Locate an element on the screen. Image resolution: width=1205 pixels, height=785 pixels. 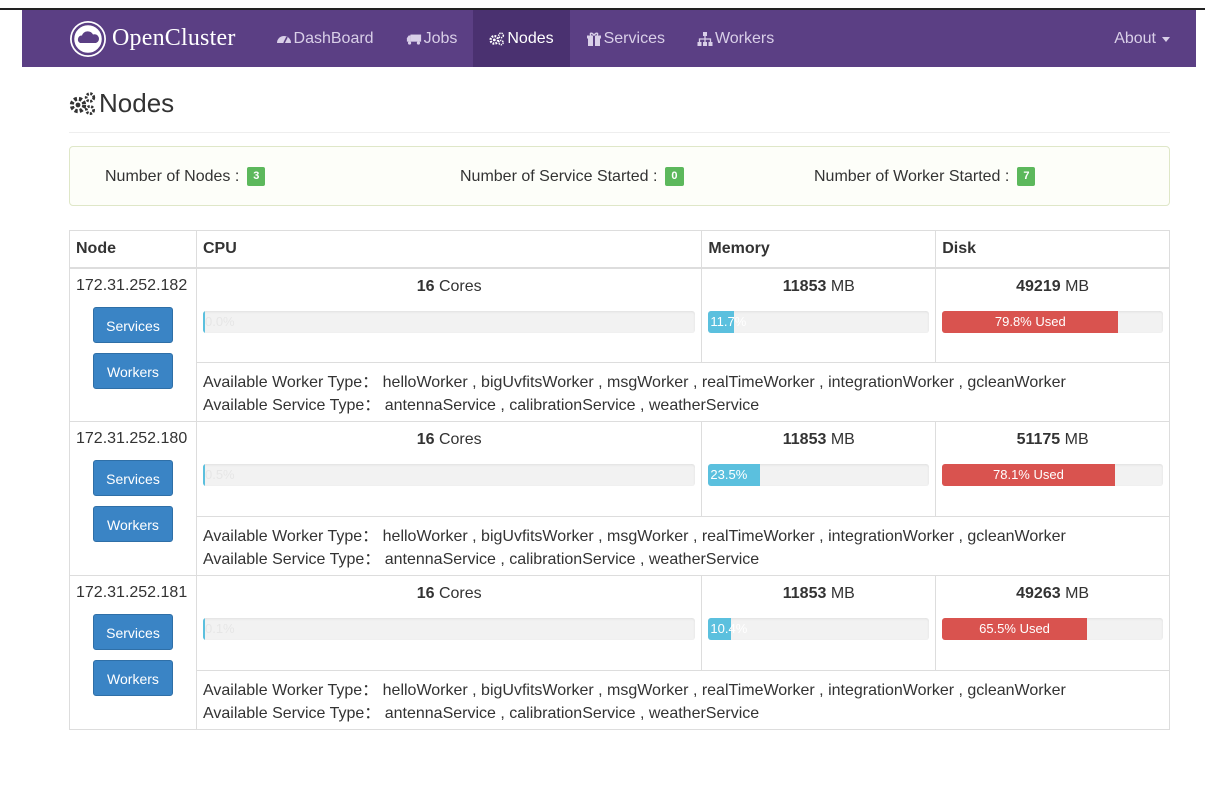
worker-count-label: Number of Worker Started : is located at coordinates (912, 176).